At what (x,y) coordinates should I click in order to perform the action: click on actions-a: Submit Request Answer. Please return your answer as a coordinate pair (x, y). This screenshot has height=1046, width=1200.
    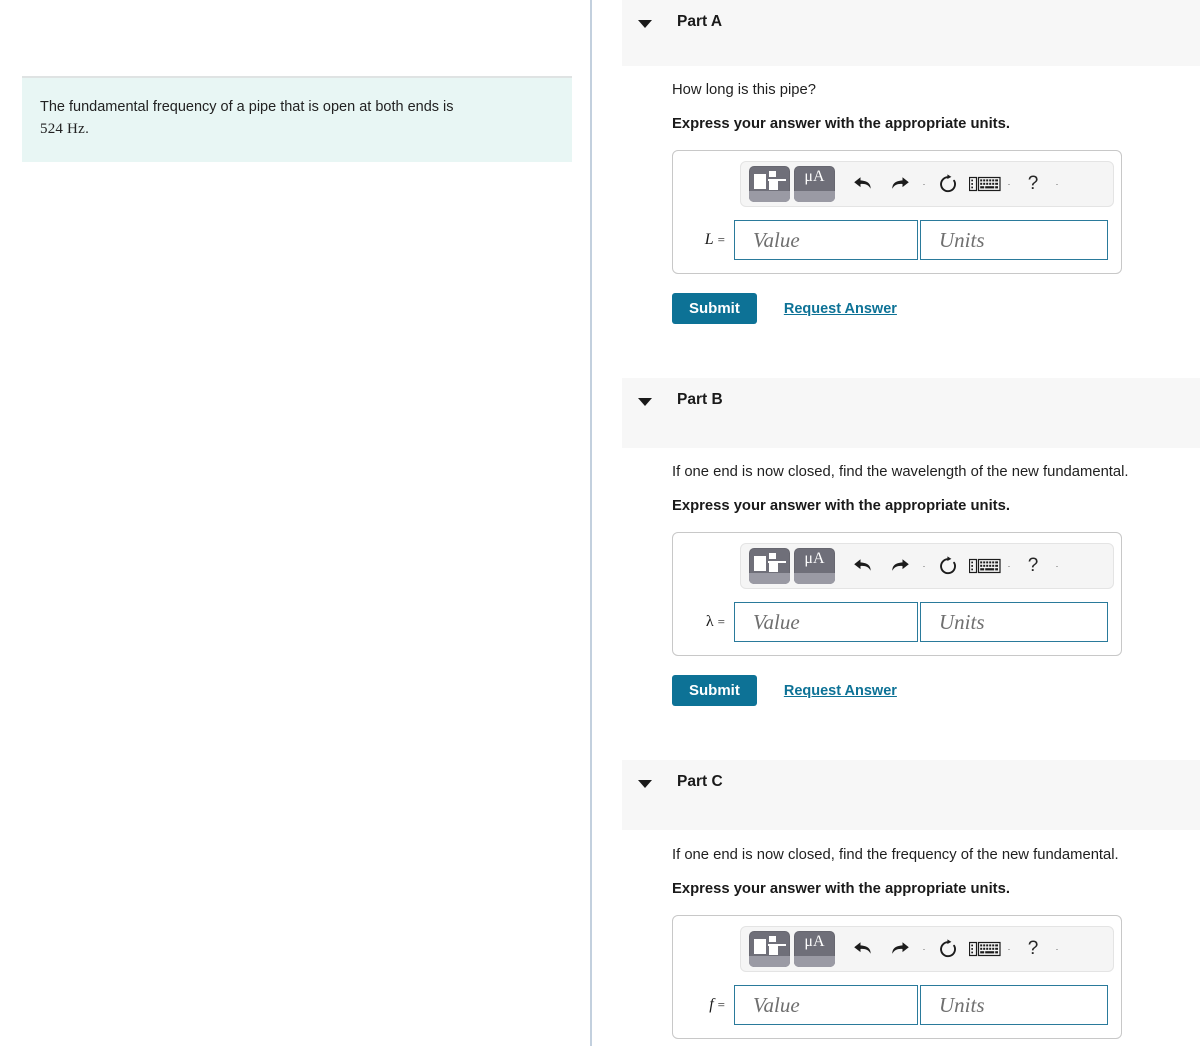
    Looking at the image, I should click on (936, 309).